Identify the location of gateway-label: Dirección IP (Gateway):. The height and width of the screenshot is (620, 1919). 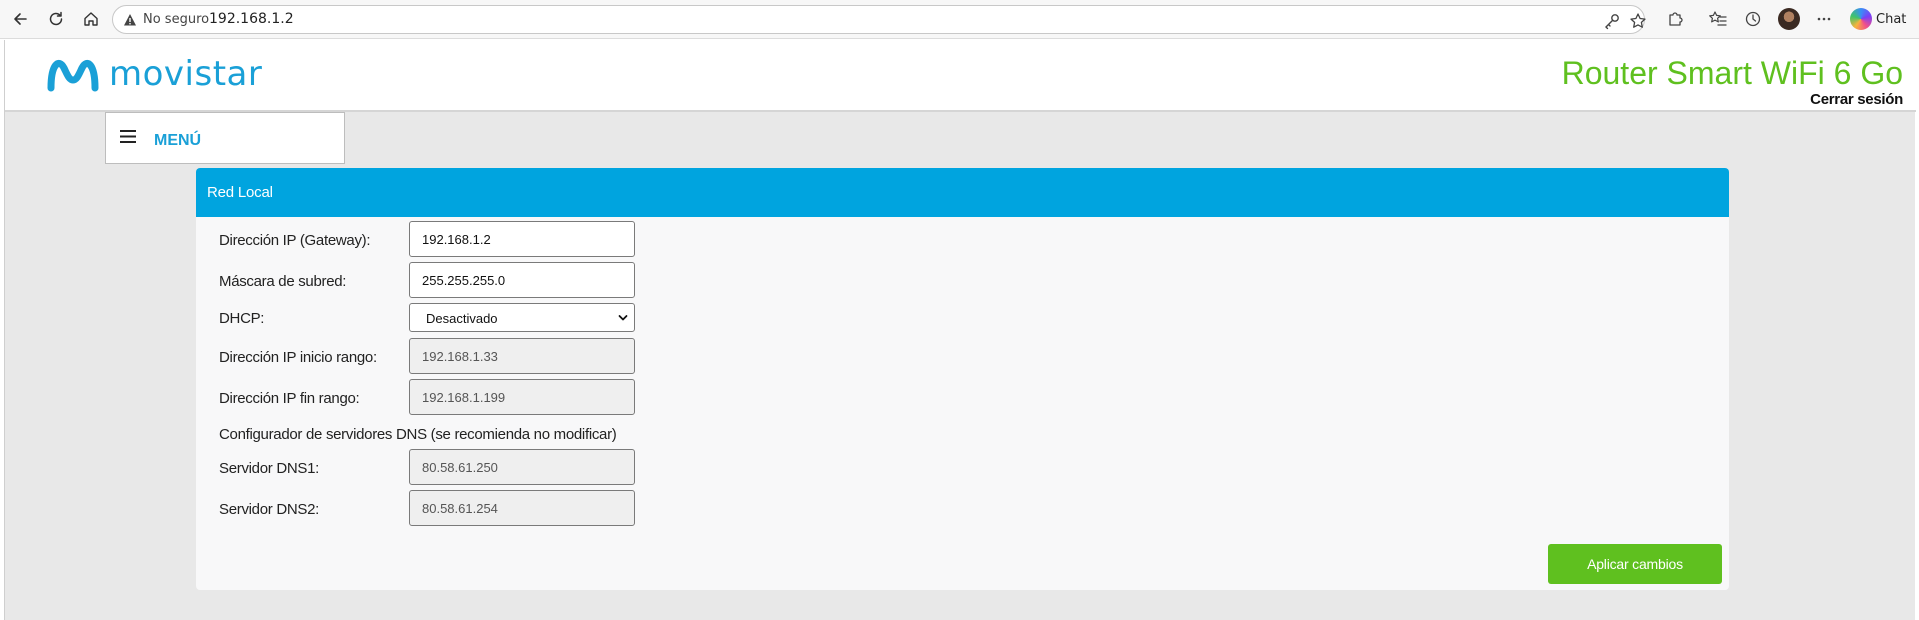
(295, 240).